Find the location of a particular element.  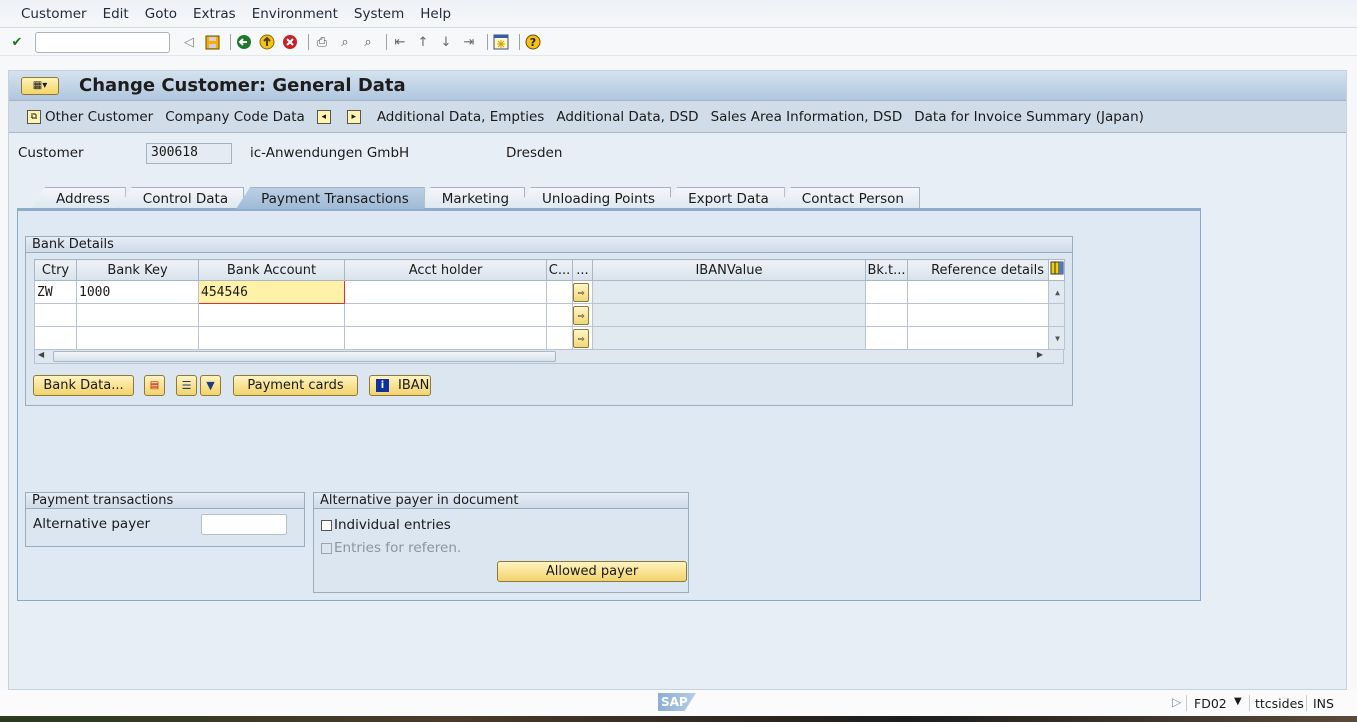

tab-control-data: Control Data is located at coordinates (181, 198).